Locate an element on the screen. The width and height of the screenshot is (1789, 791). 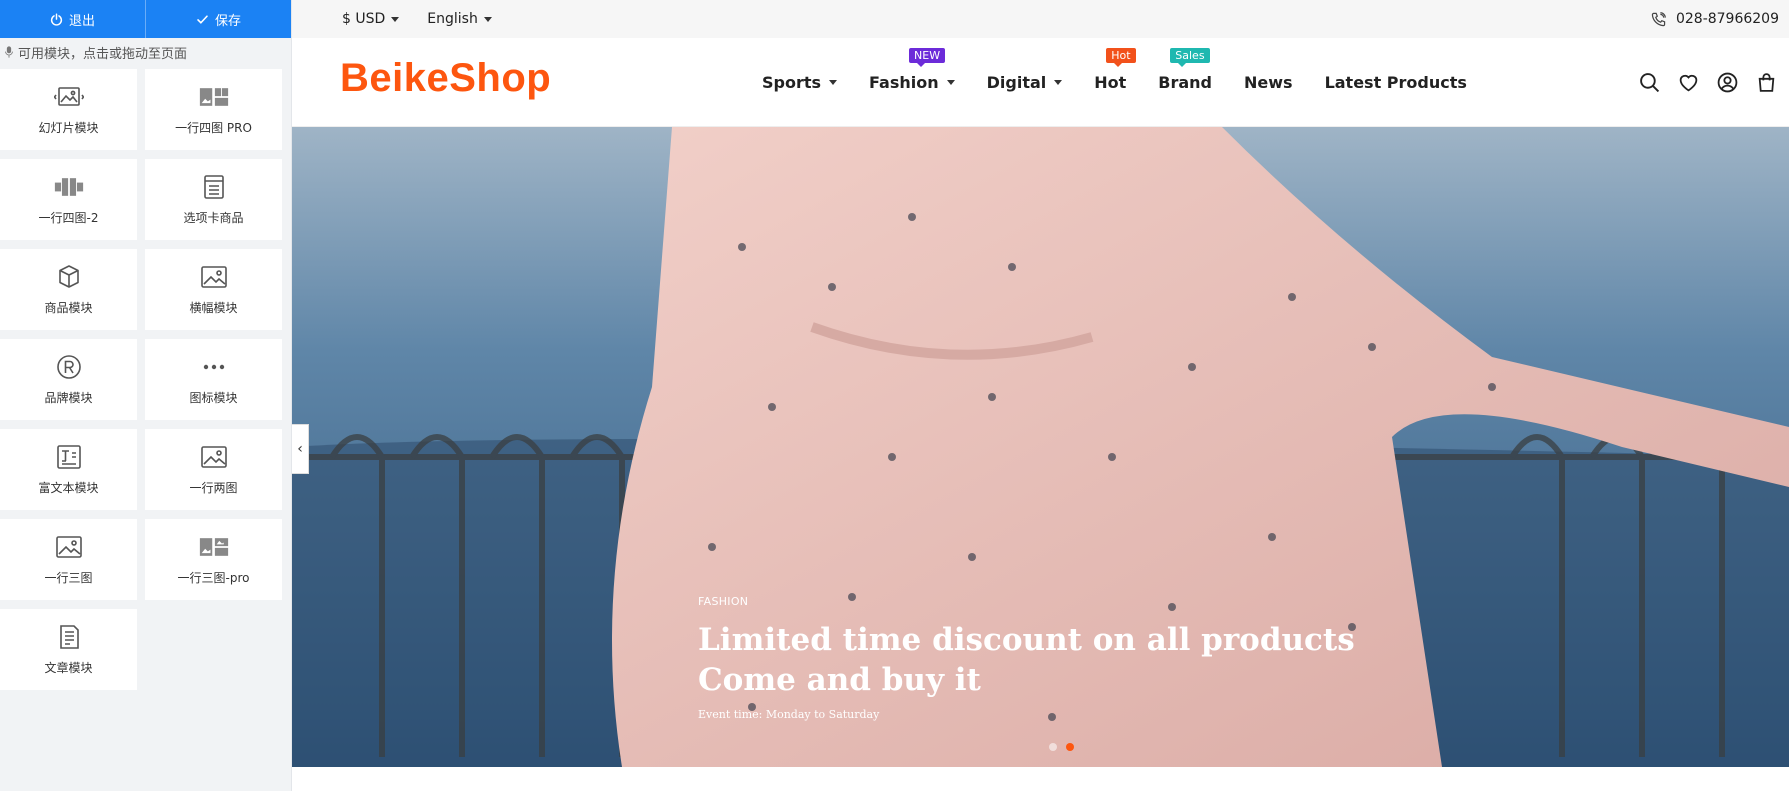
panel-collapse-toggle: ‹ is located at coordinates (300, 449).